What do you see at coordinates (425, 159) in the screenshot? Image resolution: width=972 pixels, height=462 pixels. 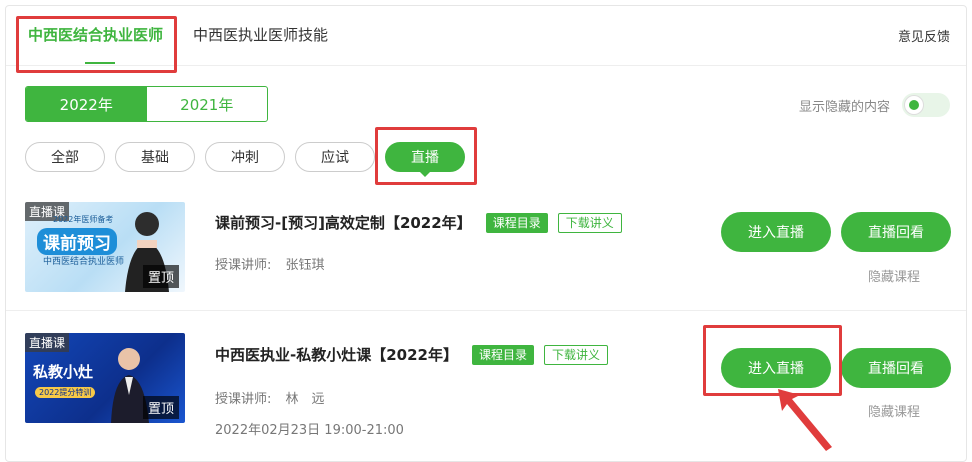 I see `filter-live: 直播` at bounding box center [425, 159].